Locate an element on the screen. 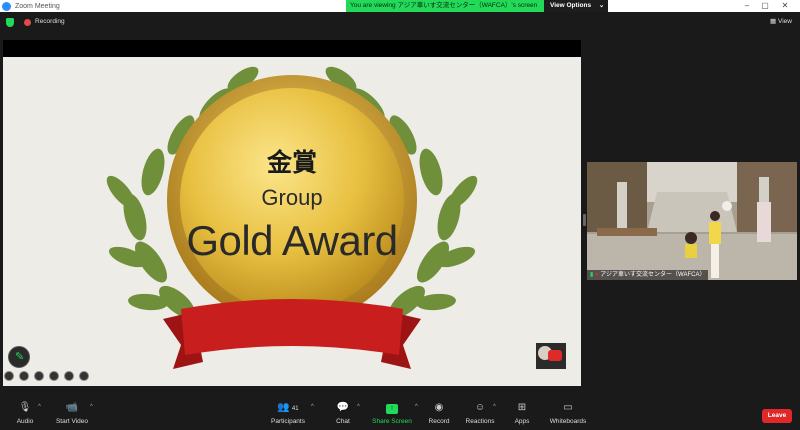  video-camera-icon is located at coordinates (555, 355).